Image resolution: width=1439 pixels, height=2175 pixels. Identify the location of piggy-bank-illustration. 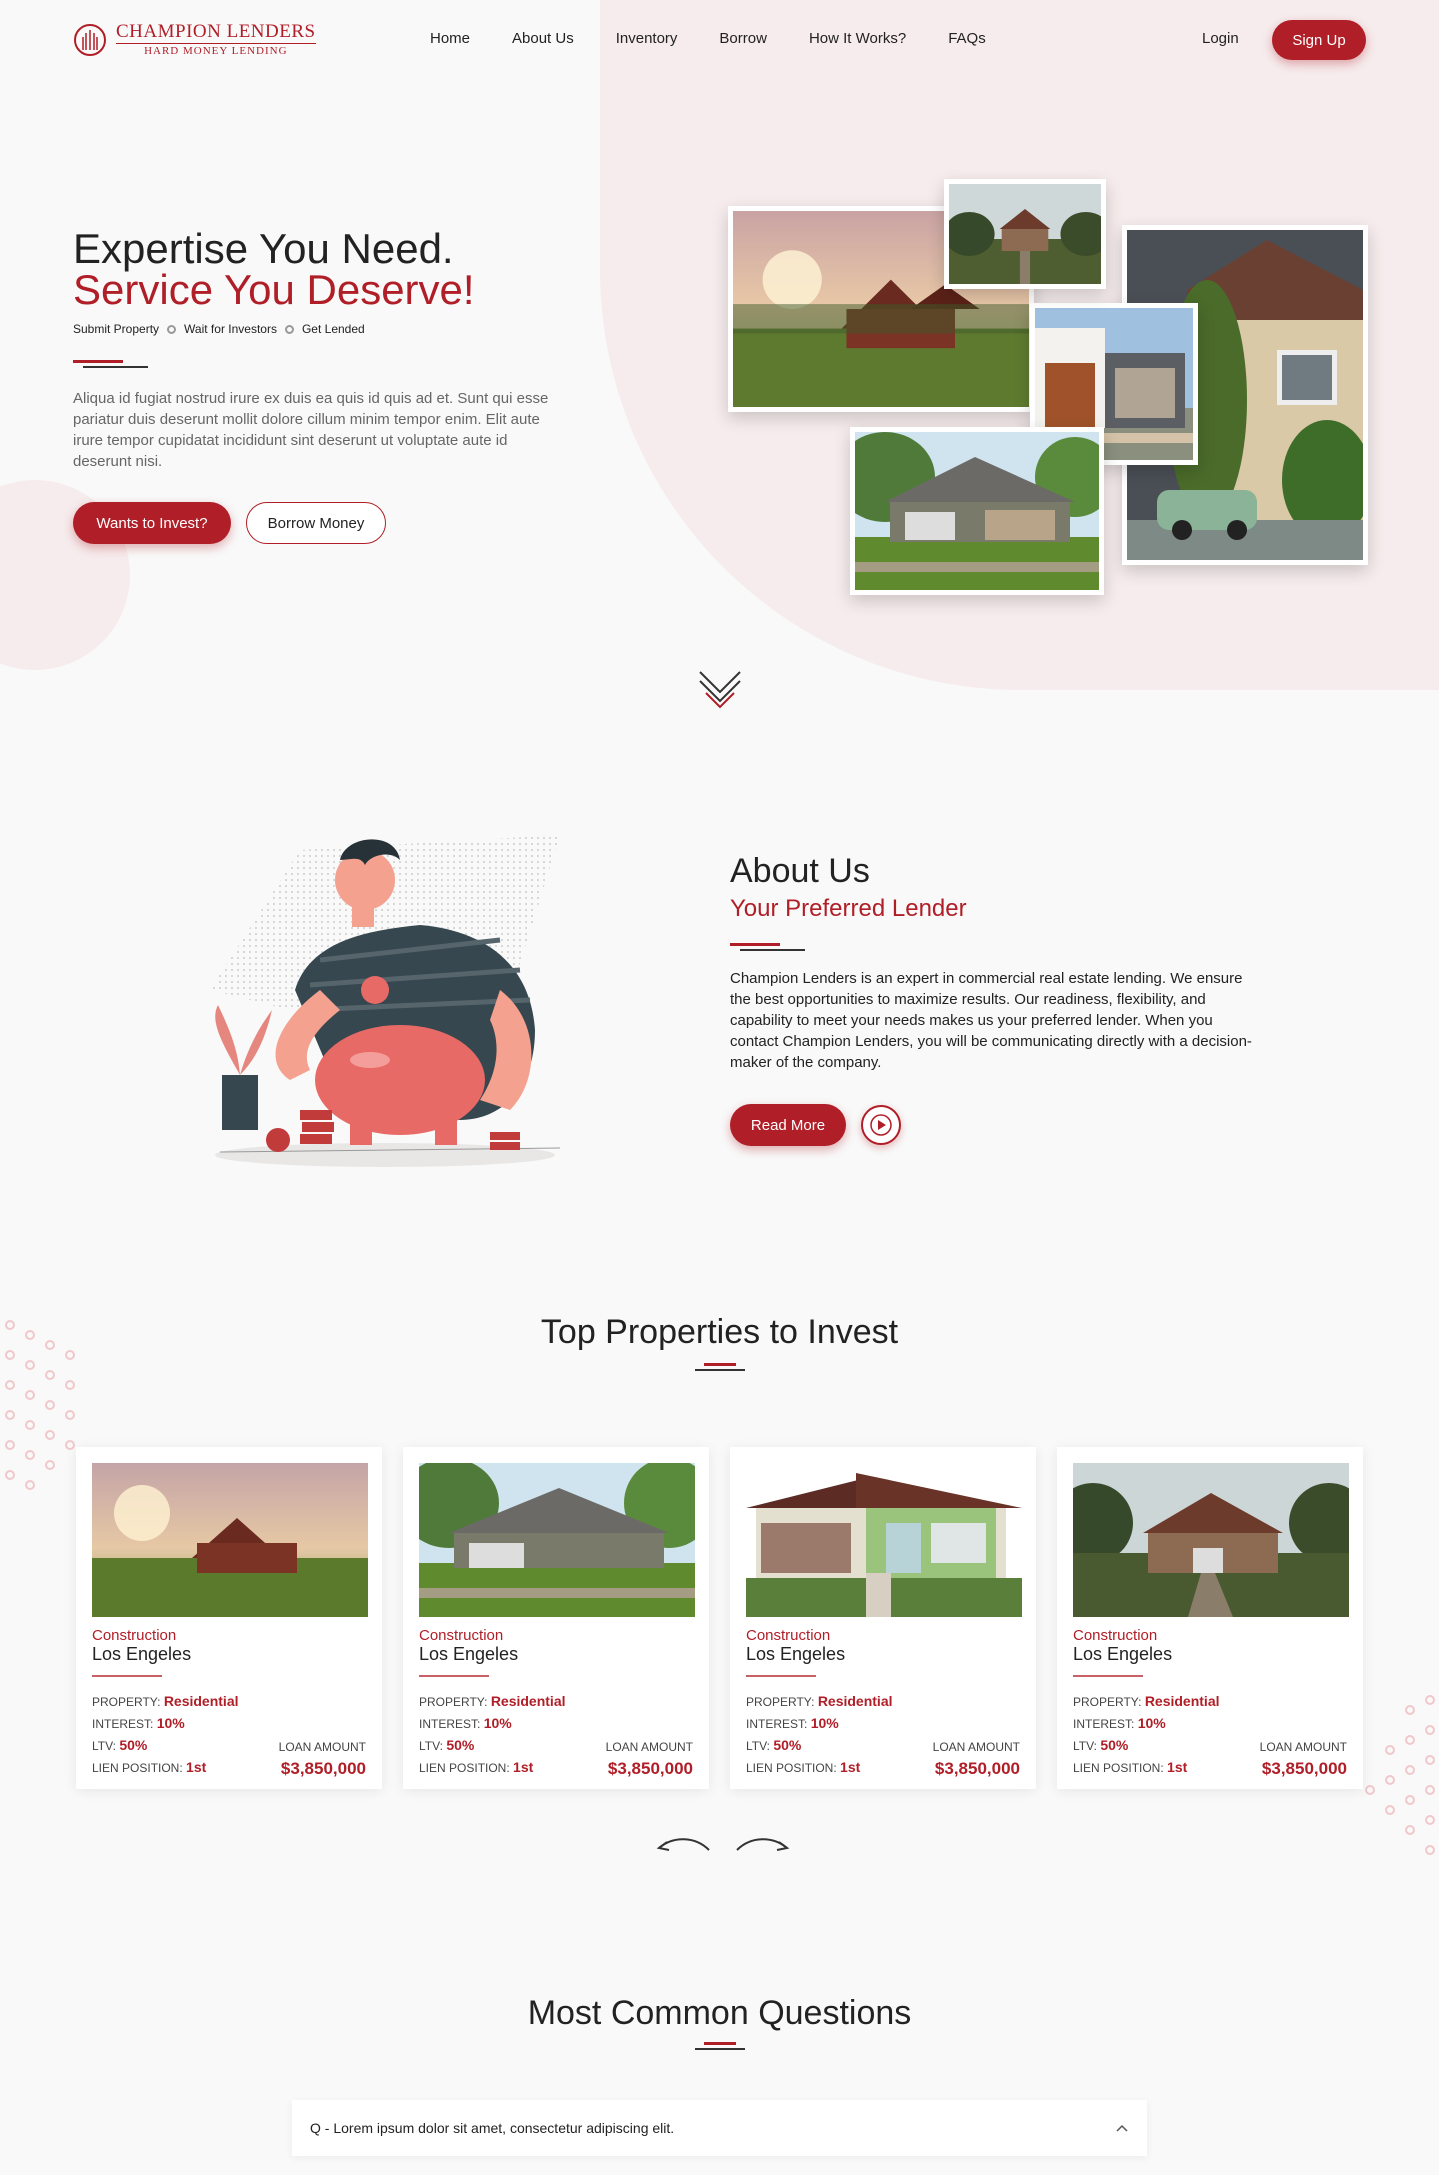
(385, 1001).